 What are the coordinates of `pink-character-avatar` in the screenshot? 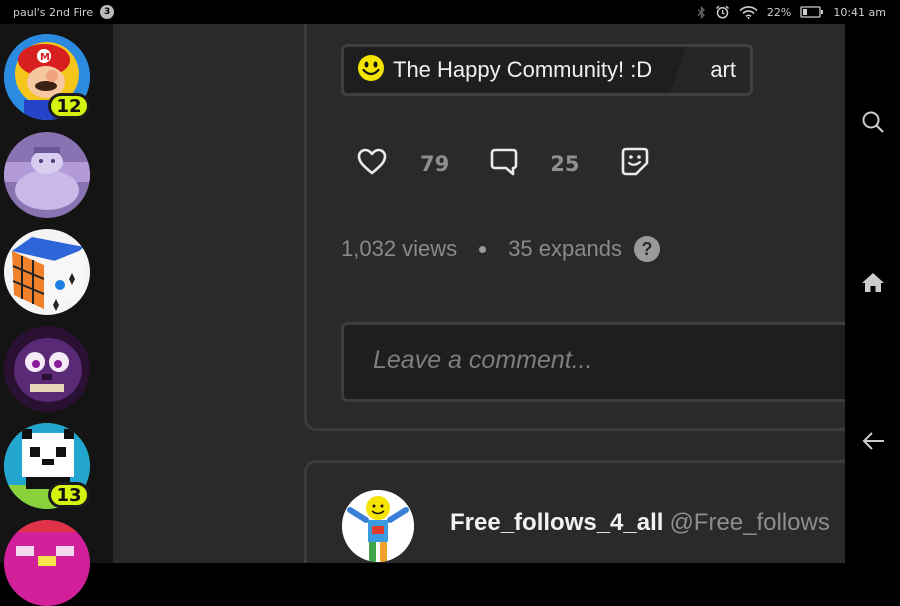 It's located at (47, 563).